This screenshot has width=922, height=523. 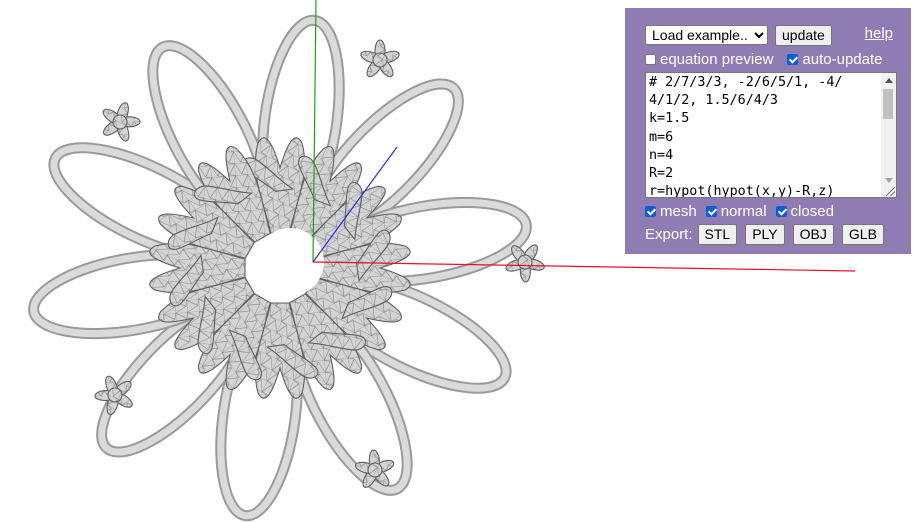 What do you see at coordinates (812, 211) in the screenshot?
I see `closed-label: closed` at bounding box center [812, 211].